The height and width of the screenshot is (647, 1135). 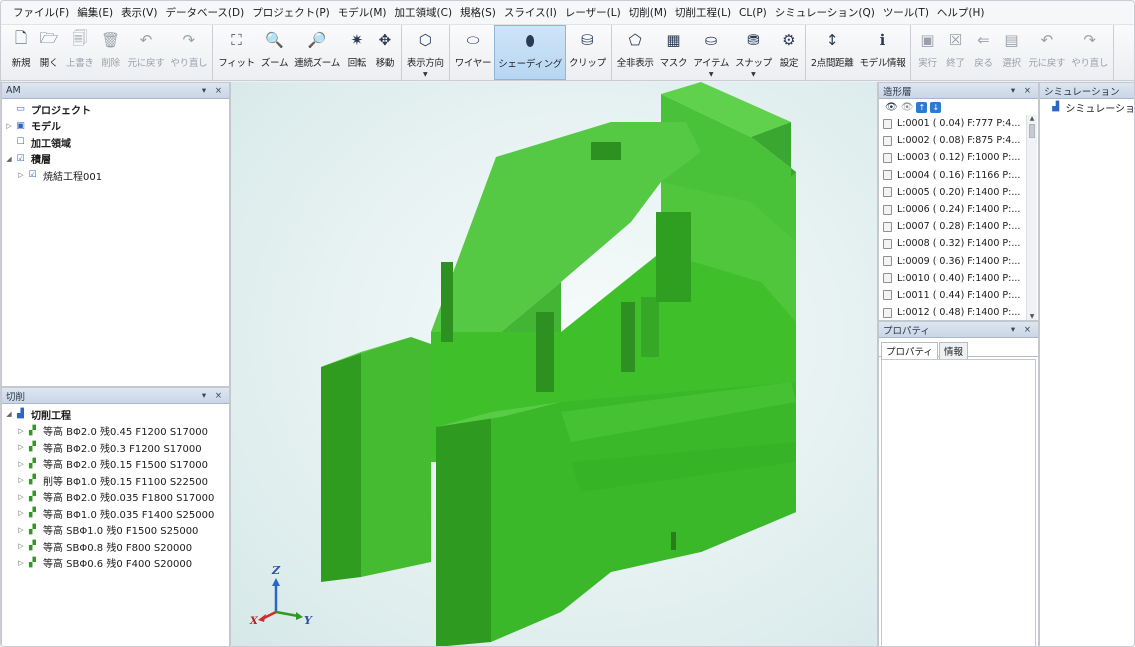 I want to click on gear-button: ⚙ 設定, so click(x=789, y=52).